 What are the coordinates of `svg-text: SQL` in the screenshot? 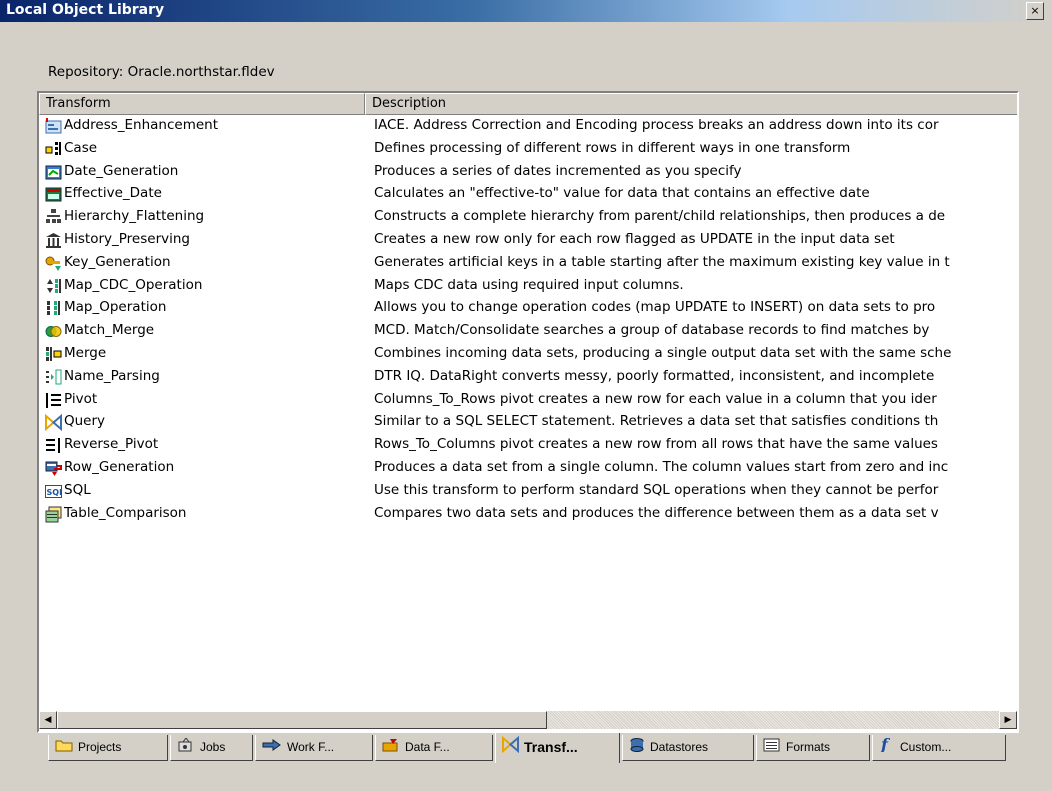 It's located at (55, 492).